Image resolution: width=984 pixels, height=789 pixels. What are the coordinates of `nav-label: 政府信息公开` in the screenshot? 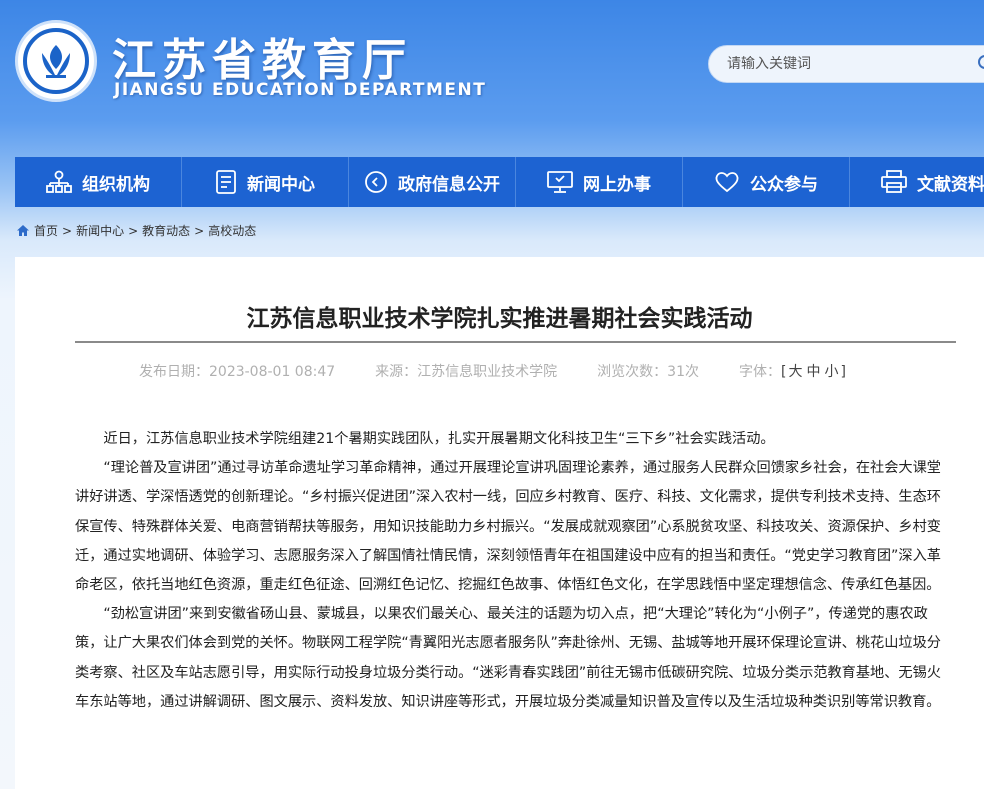 It's located at (449, 184).